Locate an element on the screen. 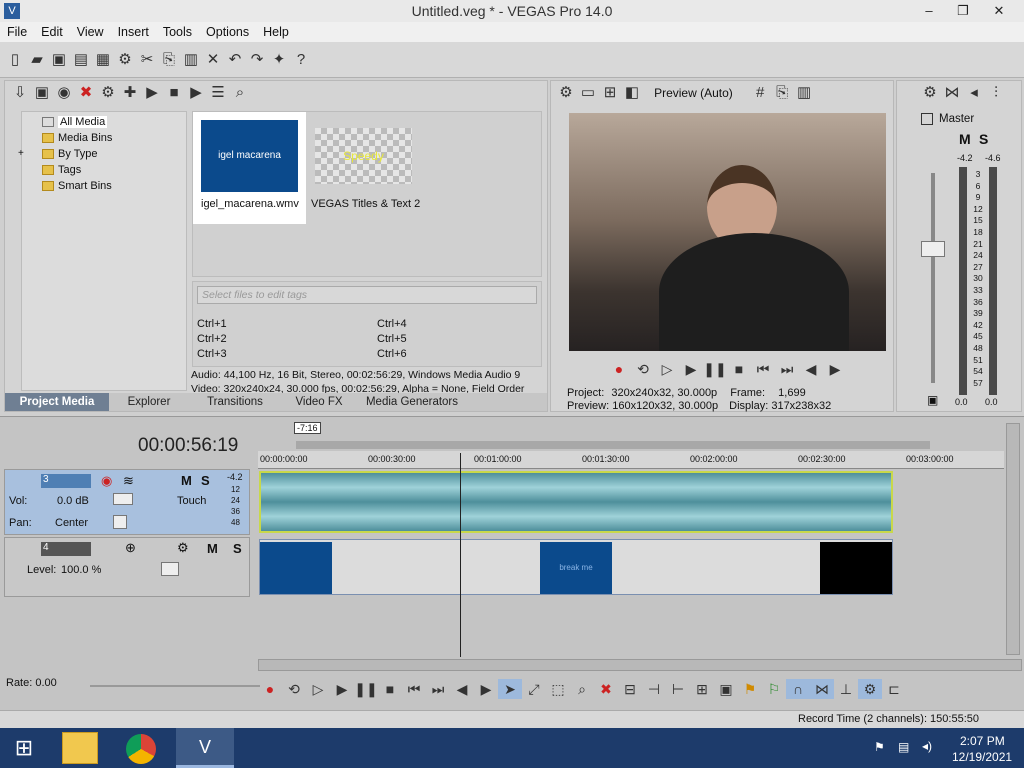 This screenshot has height=768, width=1024. go-end-icon: ⏭ is located at coordinates (438, 689).